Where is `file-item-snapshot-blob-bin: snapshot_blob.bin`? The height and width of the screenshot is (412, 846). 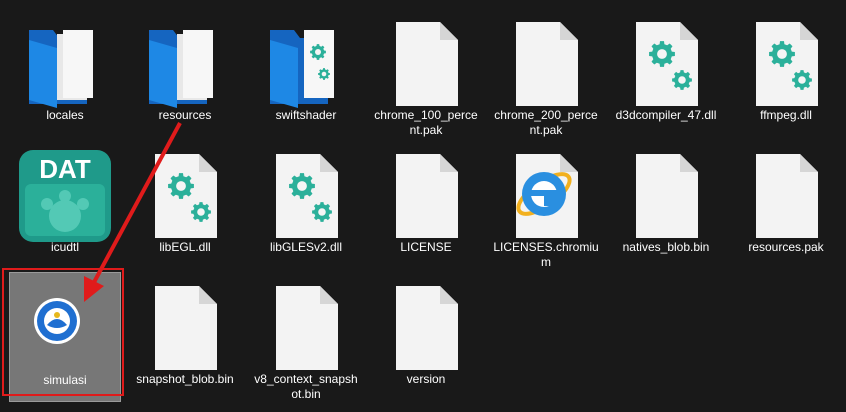 file-item-snapshot-blob-bin: snapshot_blob.bin is located at coordinates (185, 337).